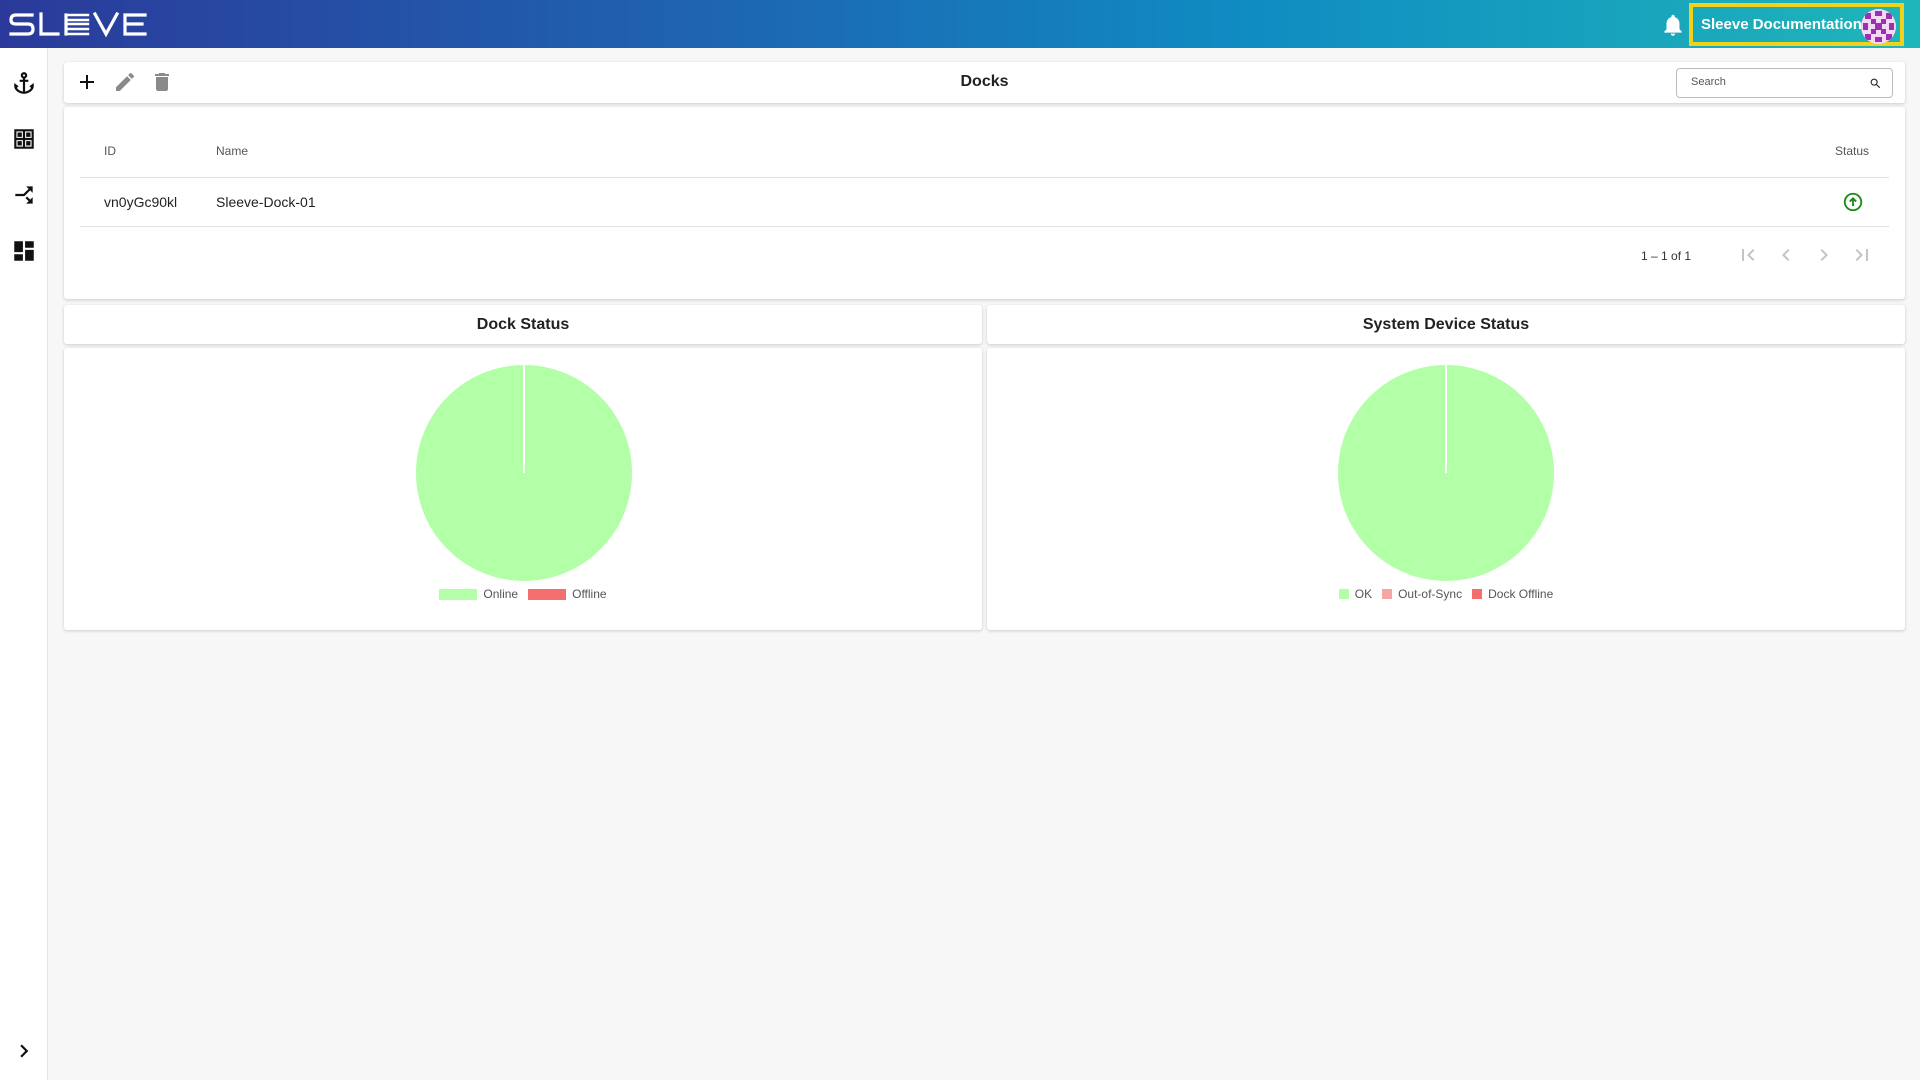  I want to click on page-title: Docks, so click(984, 81).